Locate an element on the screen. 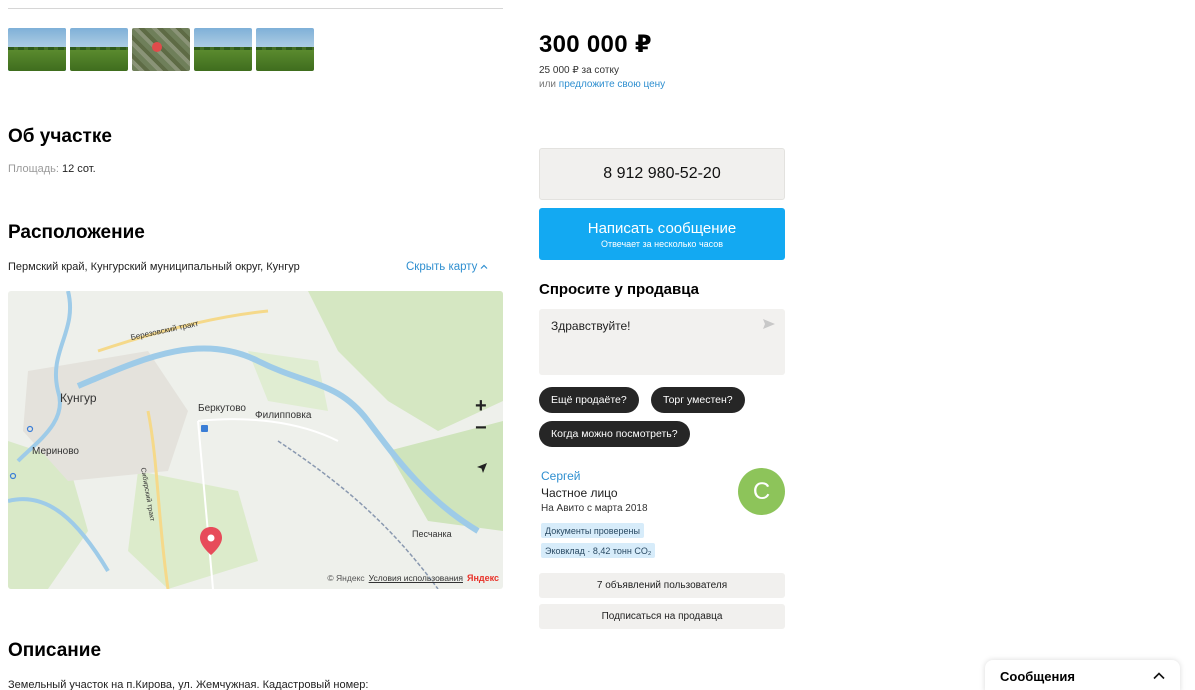 The width and height of the screenshot is (1195, 690). price-per-unit: 25 000 ₽ за сотку is located at coordinates (579, 70).